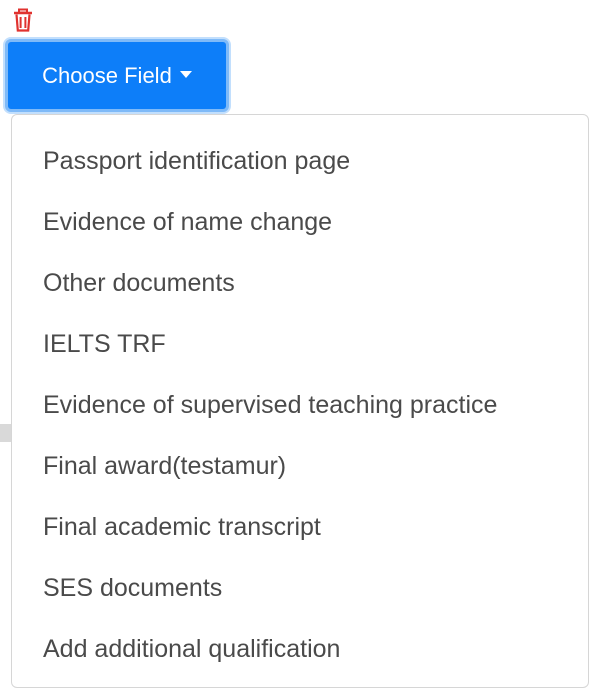 This screenshot has height=691, width=594. I want to click on menu-item-final-award: Final award(testamur), so click(300, 466).